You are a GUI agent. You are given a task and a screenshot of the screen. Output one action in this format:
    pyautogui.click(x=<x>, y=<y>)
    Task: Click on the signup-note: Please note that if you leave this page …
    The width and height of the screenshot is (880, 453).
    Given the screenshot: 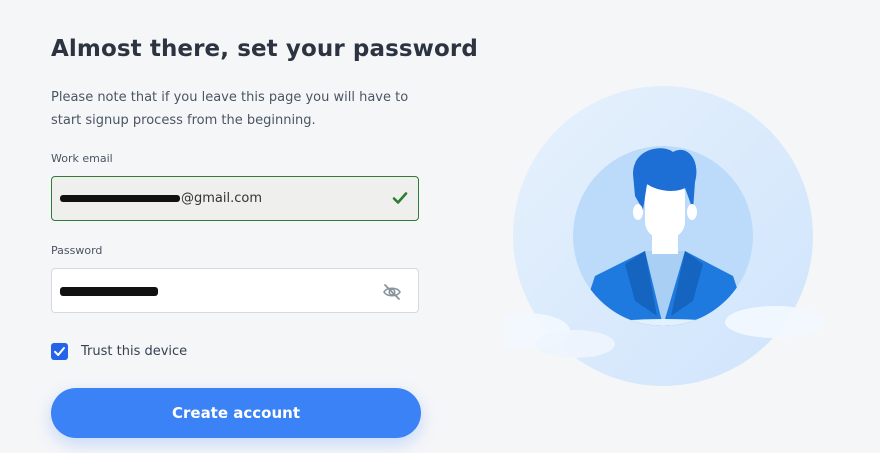 What is the action you would take?
    pyautogui.click(x=230, y=109)
    